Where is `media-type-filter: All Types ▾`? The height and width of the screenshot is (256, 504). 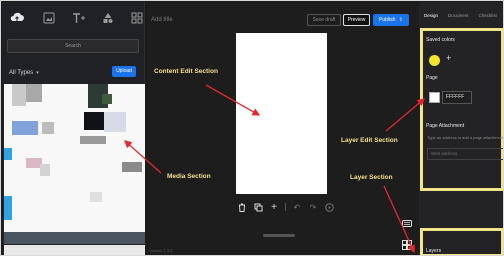
media-type-filter: All Types ▾ is located at coordinates (24, 73).